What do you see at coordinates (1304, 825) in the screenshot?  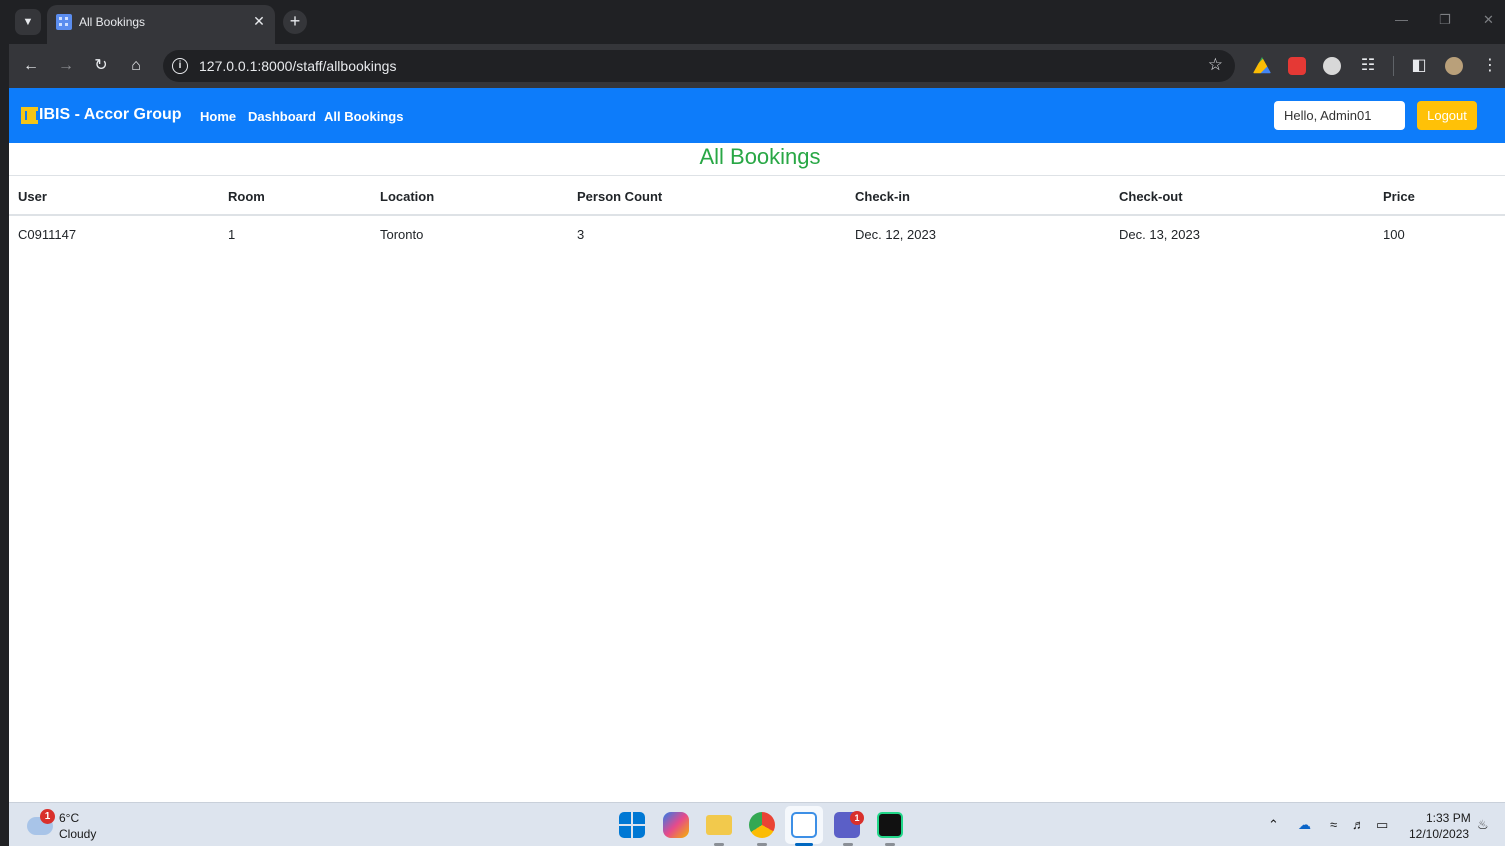 I see `onedrive-icon: ☁` at bounding box center [1304, 825].